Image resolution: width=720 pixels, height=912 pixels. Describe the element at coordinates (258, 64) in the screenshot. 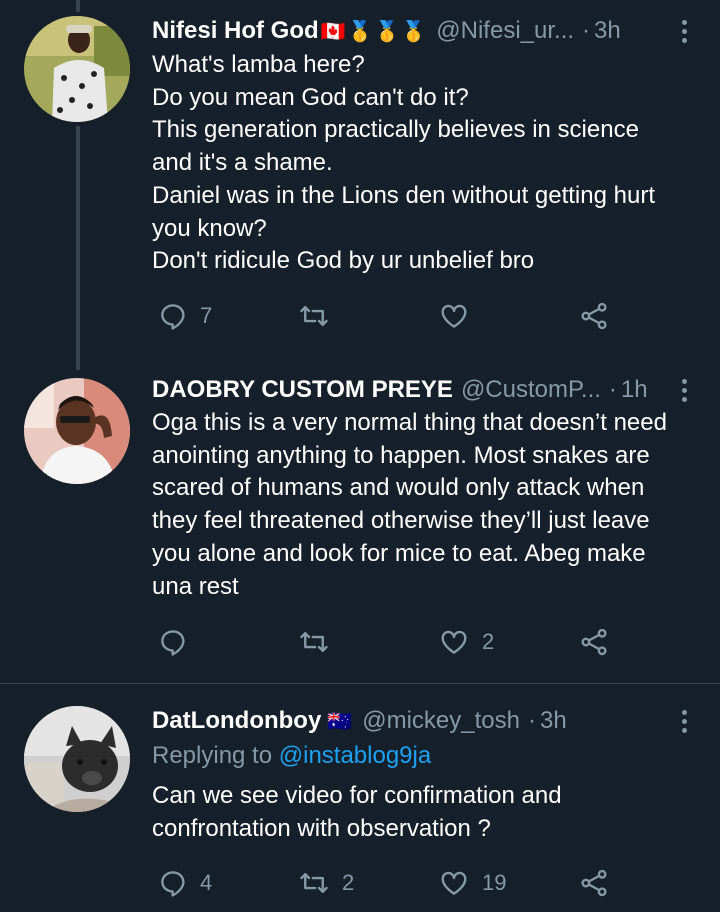

I see `text-line: What's lamba here?` at that location.